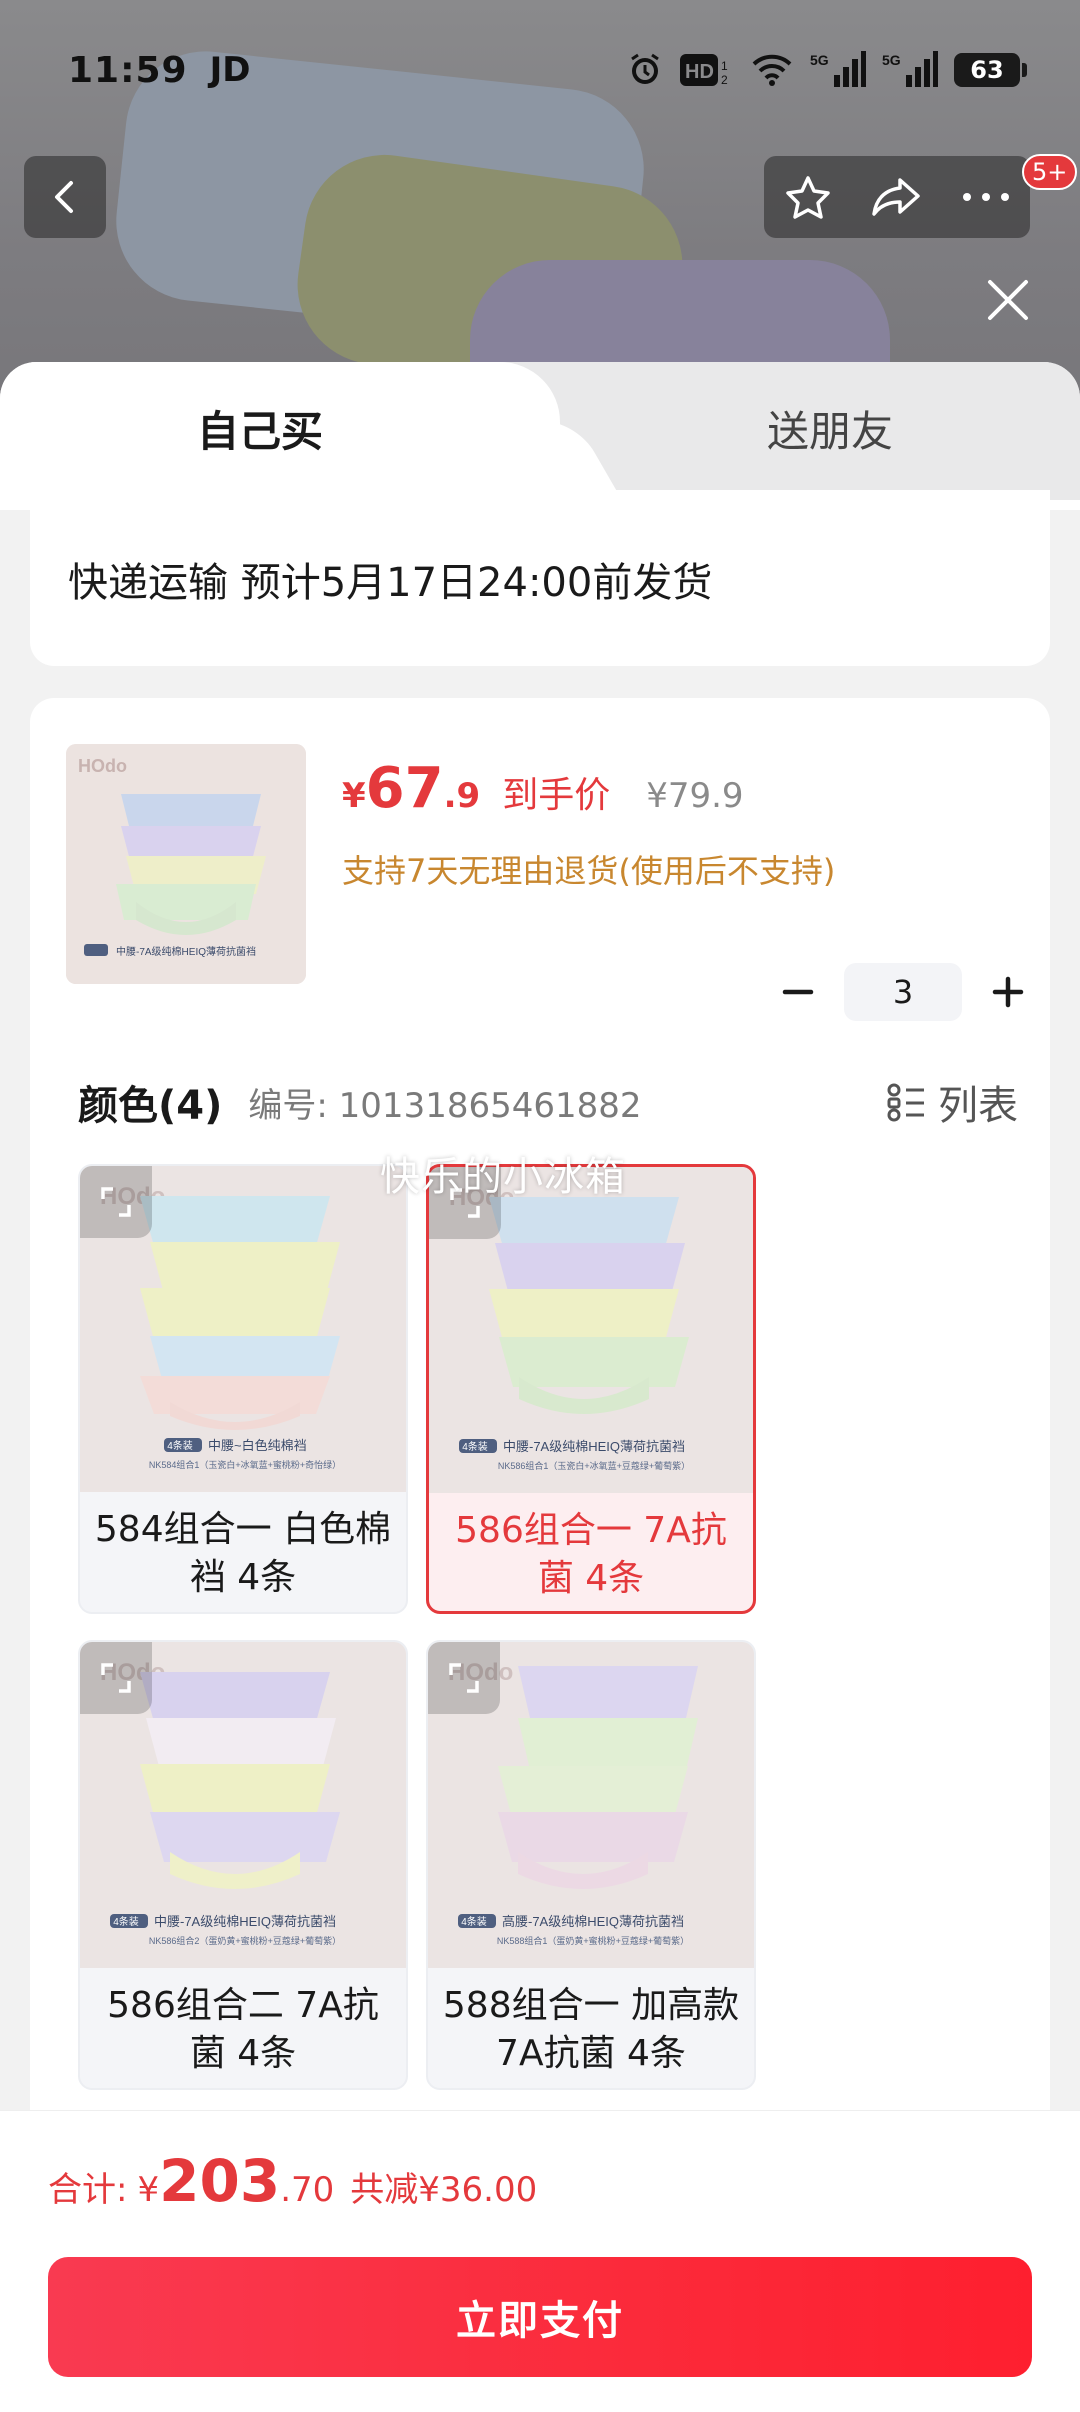  What do you see at coordinates (593, 1940) in the screenshot?
I see `option-subcaption: NK588组合1（蛋奶黄+蜜桃粉+豆蔻绿+葡萄紫）` at bounding box center [593, 1940].